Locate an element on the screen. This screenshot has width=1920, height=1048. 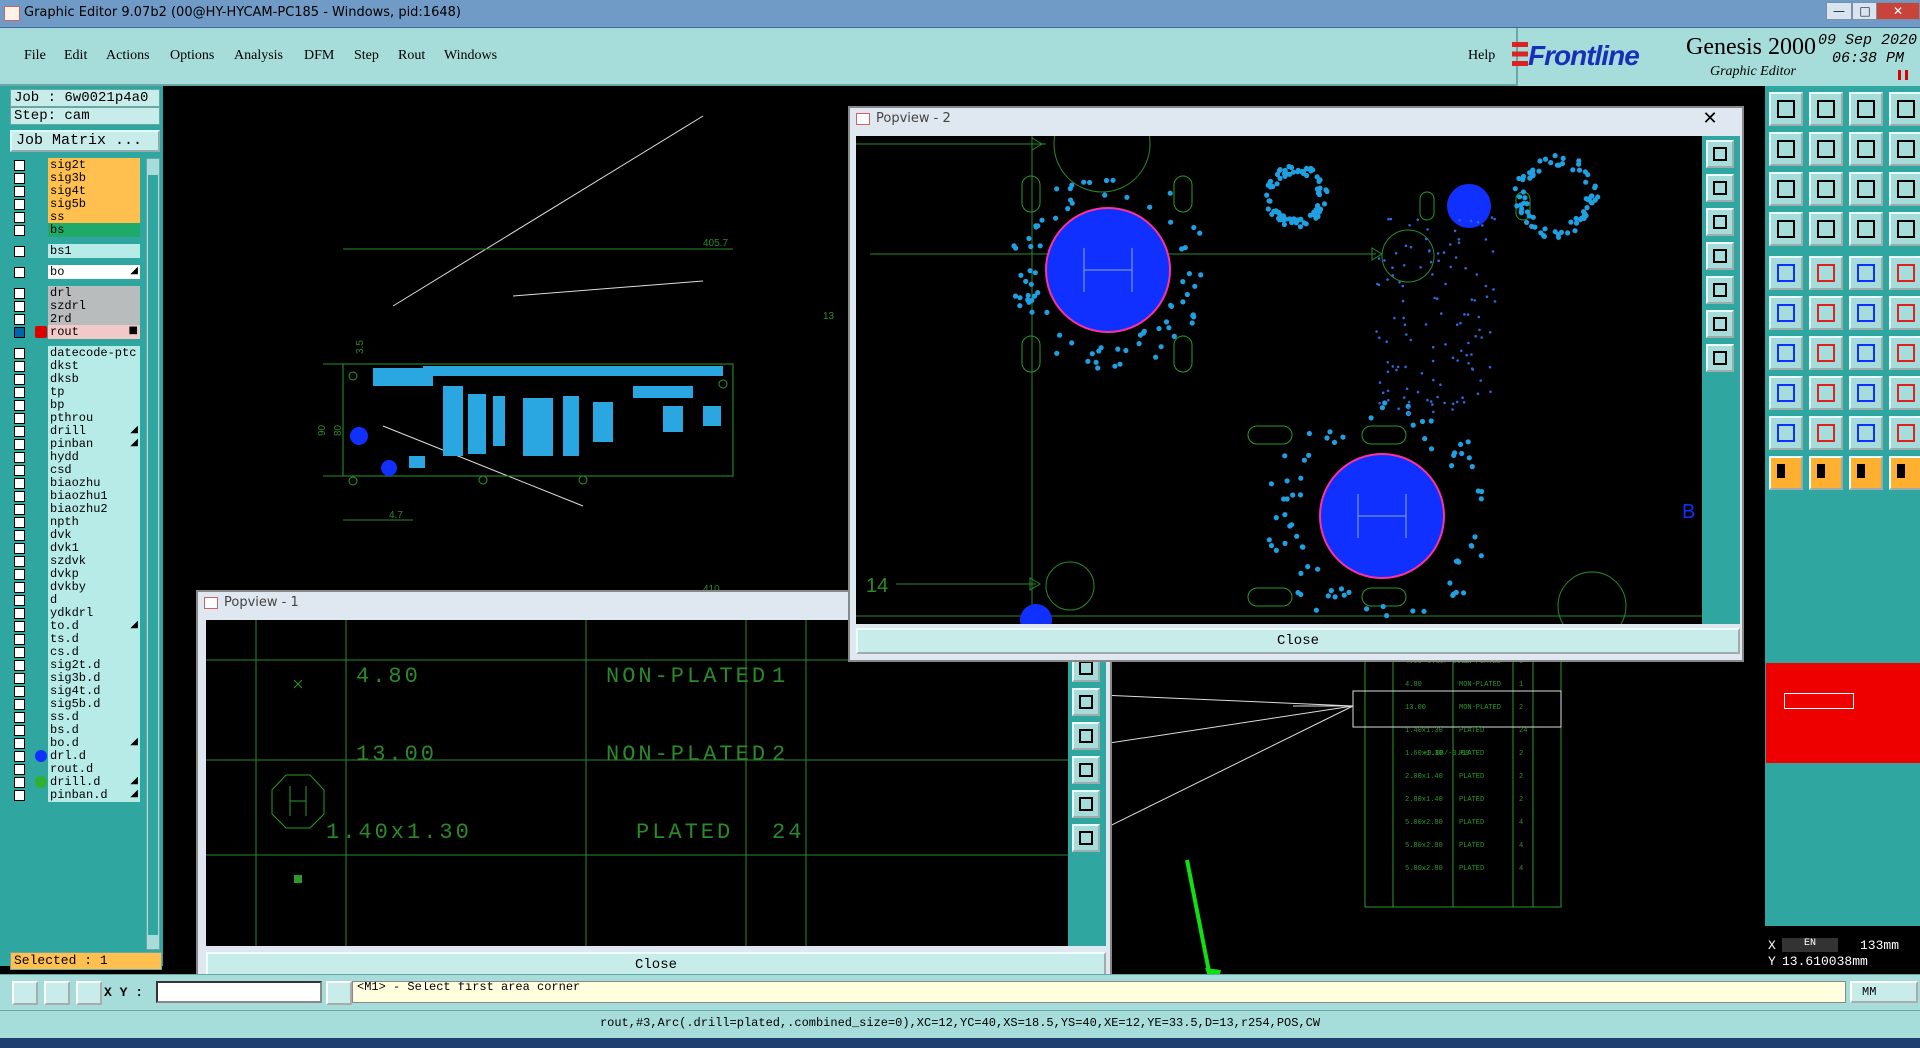
layer-row-to-d: to.d ◢ is located at coordinates (78, 626).